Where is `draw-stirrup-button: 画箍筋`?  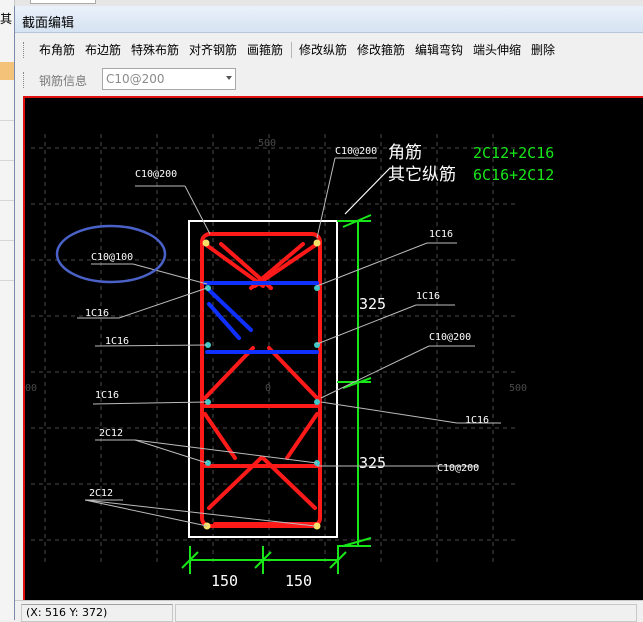 draw-stirrup-button: 画箍筋 is located at coordinates (265, 50).